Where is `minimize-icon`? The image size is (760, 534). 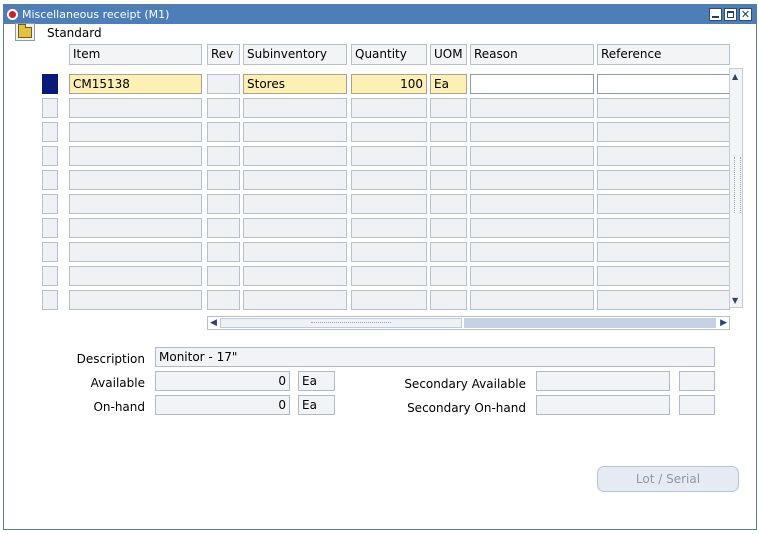
minimize-icon is located at coordinates (715, 14).